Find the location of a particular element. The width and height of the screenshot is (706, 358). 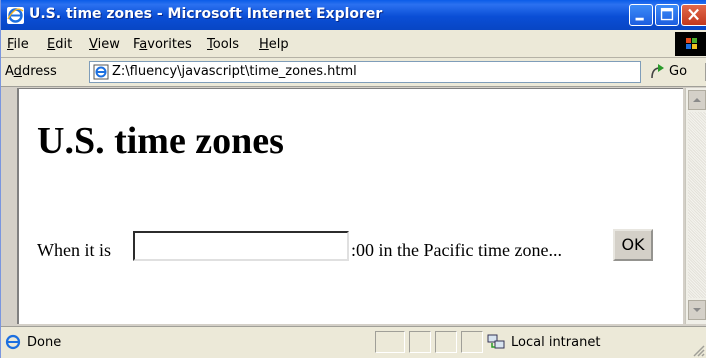

intranet-icon is located at coordinates (496, 341).